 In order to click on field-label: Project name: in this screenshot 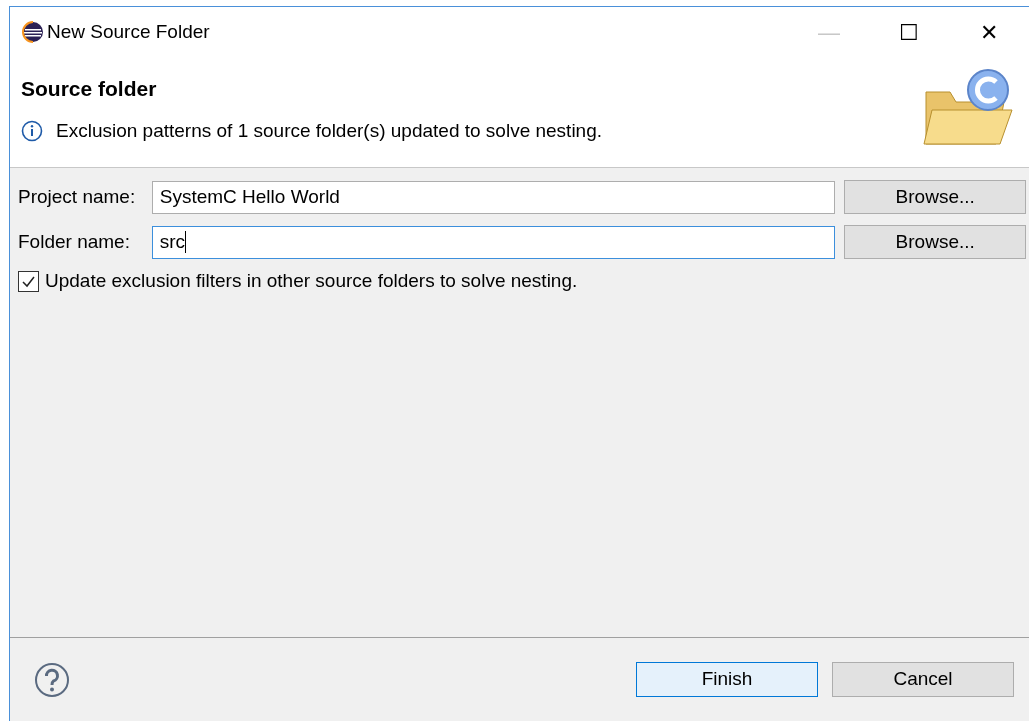, I will do `click(77, 196)`.